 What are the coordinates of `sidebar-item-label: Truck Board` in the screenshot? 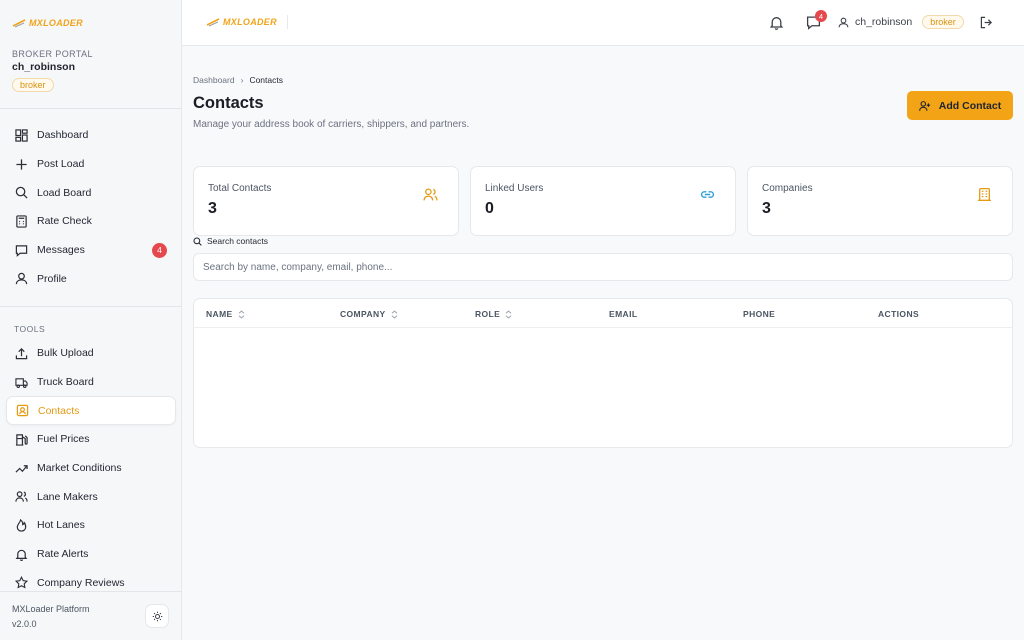 It's located at (65, 382).